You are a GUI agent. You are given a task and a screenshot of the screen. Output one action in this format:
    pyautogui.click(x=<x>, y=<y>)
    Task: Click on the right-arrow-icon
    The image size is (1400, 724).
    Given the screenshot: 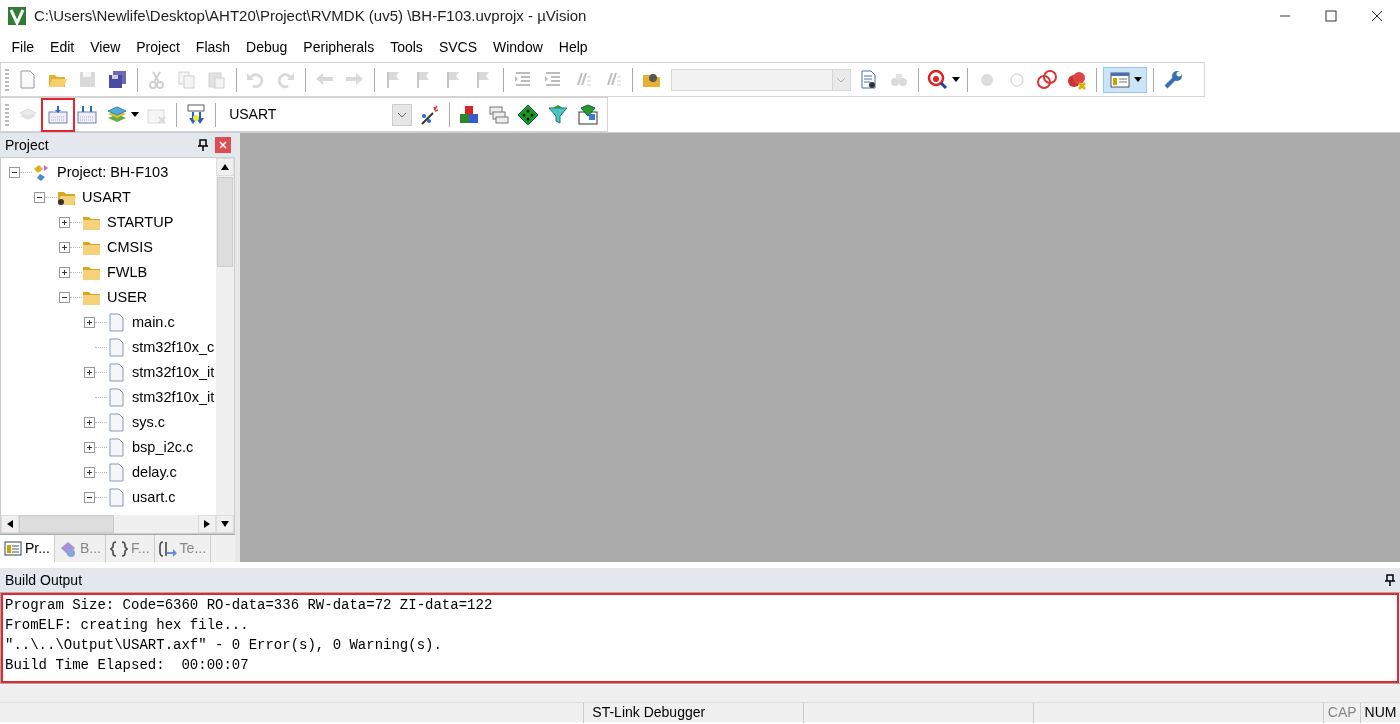 What is the action you would take?
    pyautogui.click(x=207, y=524)
    